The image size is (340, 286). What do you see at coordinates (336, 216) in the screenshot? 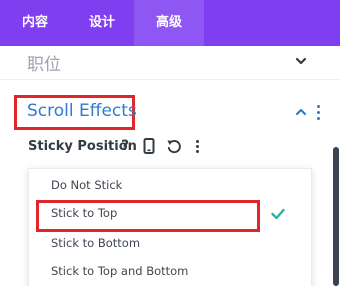
I see `scrollbar` at bounding box center [336, 216].